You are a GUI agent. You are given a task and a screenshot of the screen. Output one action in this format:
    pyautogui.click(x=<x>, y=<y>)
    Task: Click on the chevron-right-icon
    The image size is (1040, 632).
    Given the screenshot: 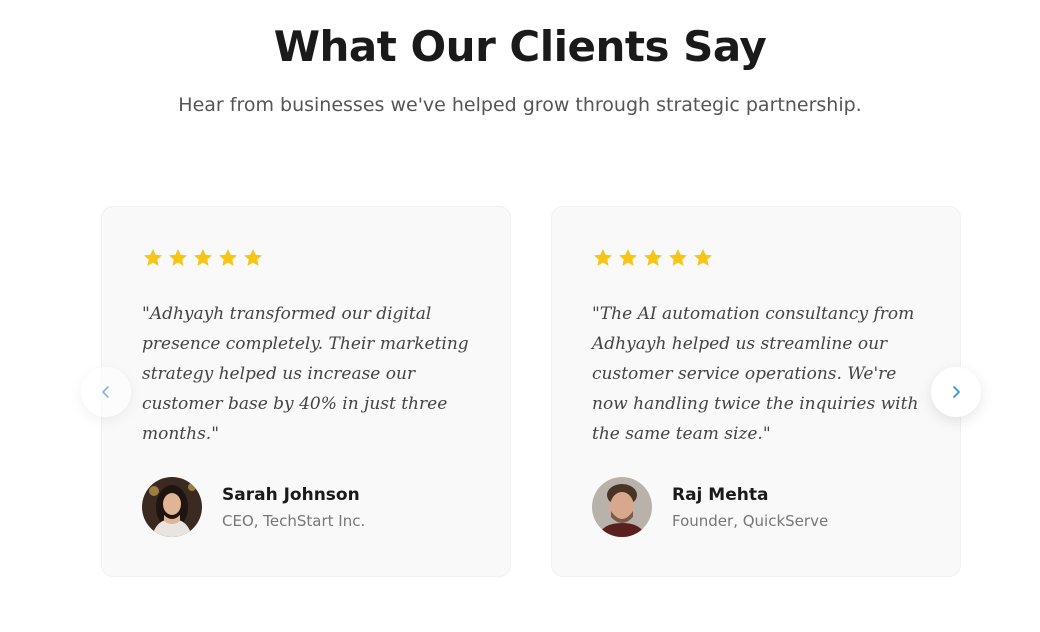 What is the action you would take?
    pyautogui.click(x=956, y=392)
    